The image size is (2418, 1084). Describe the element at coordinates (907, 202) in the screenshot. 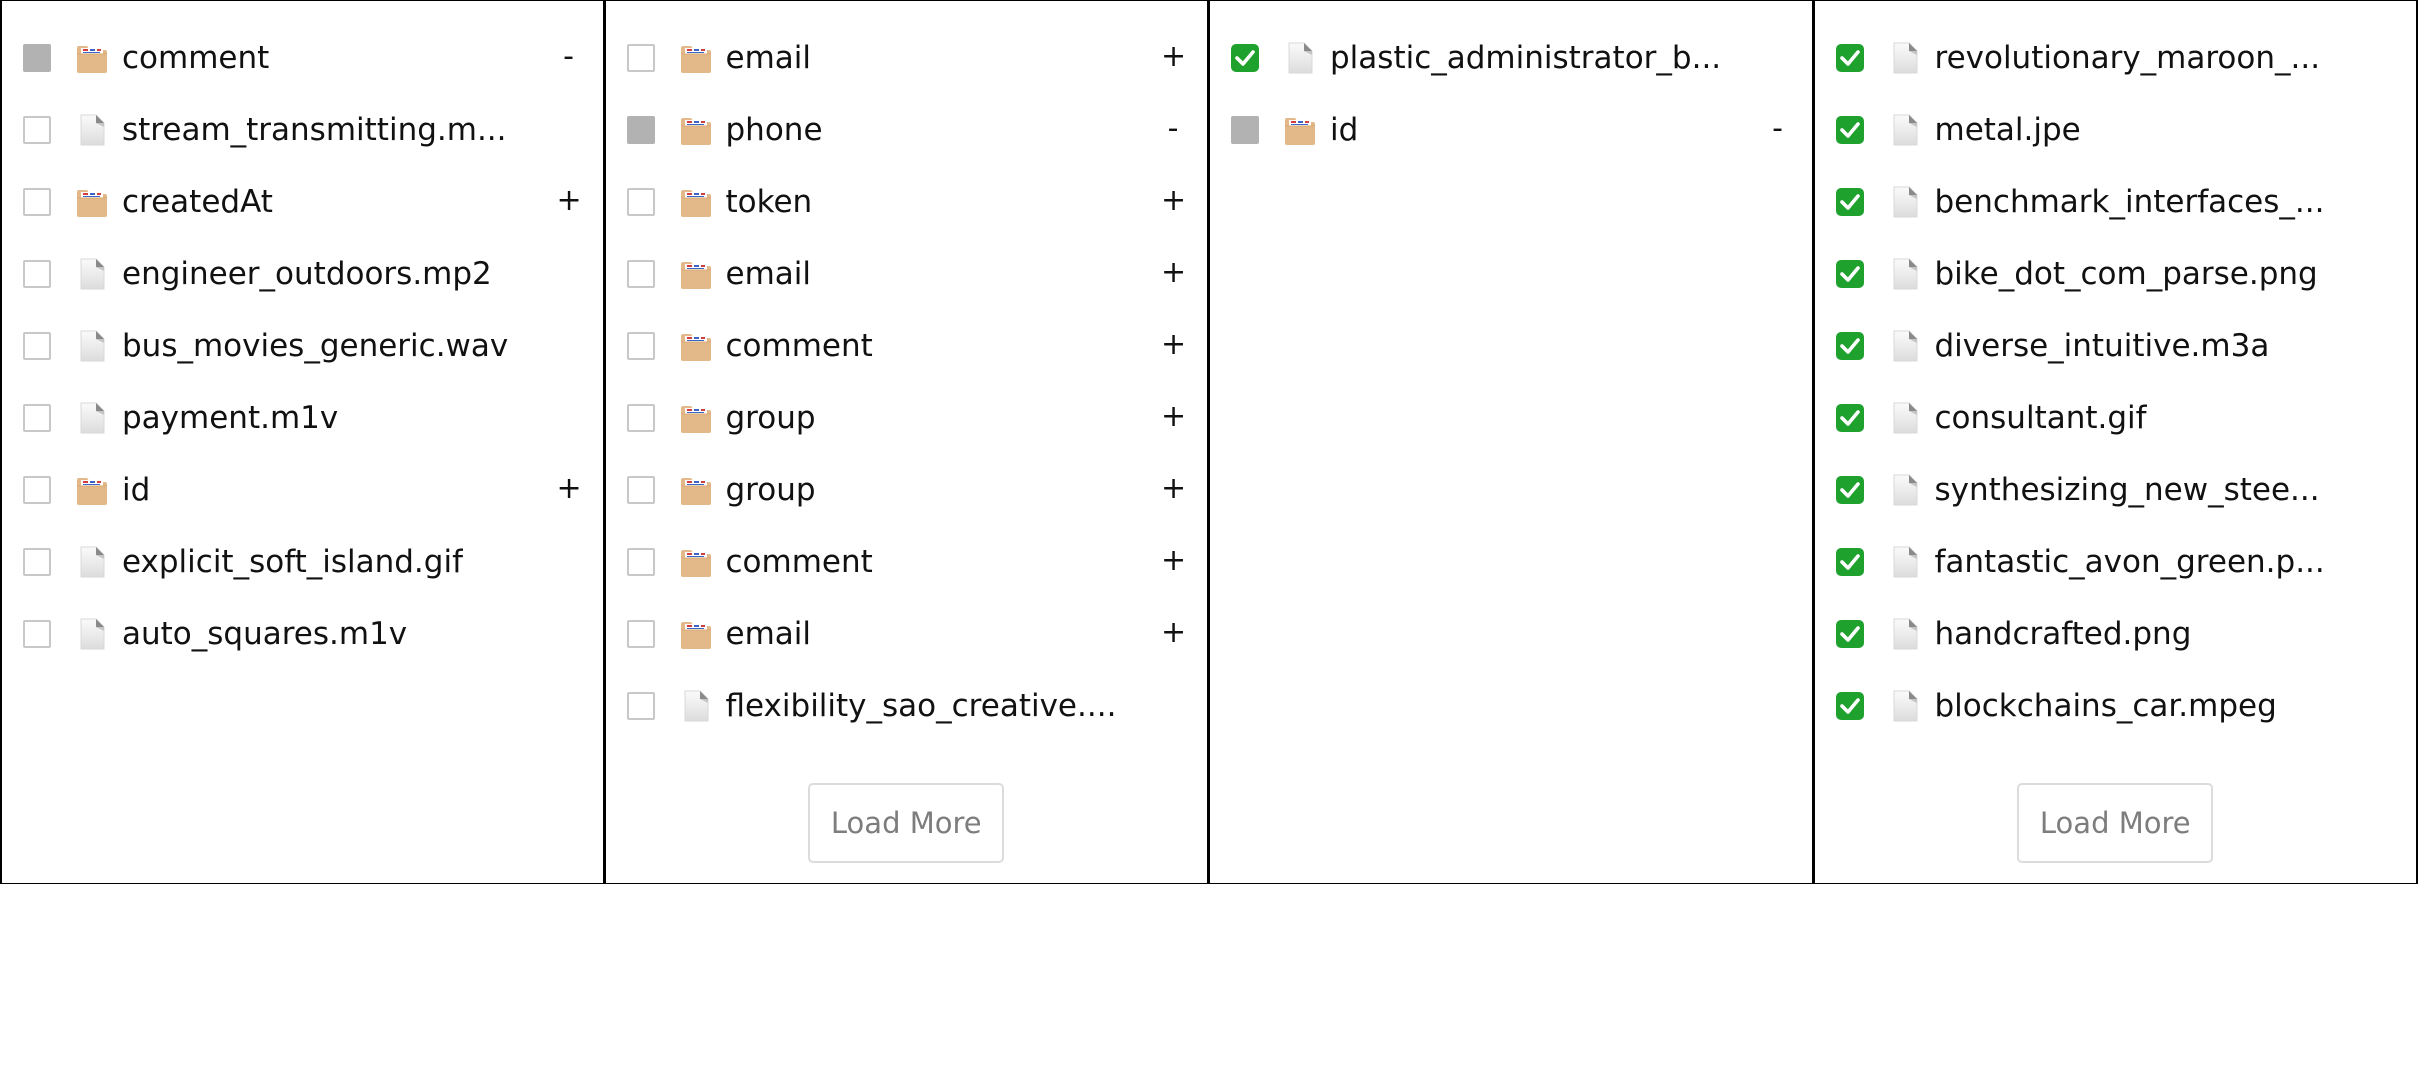

I see `folder-row: token +` at that location.